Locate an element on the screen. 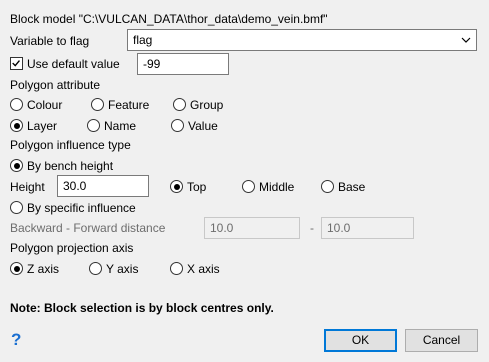  use-default-value-checkbox is located at coordinates (16, 63).